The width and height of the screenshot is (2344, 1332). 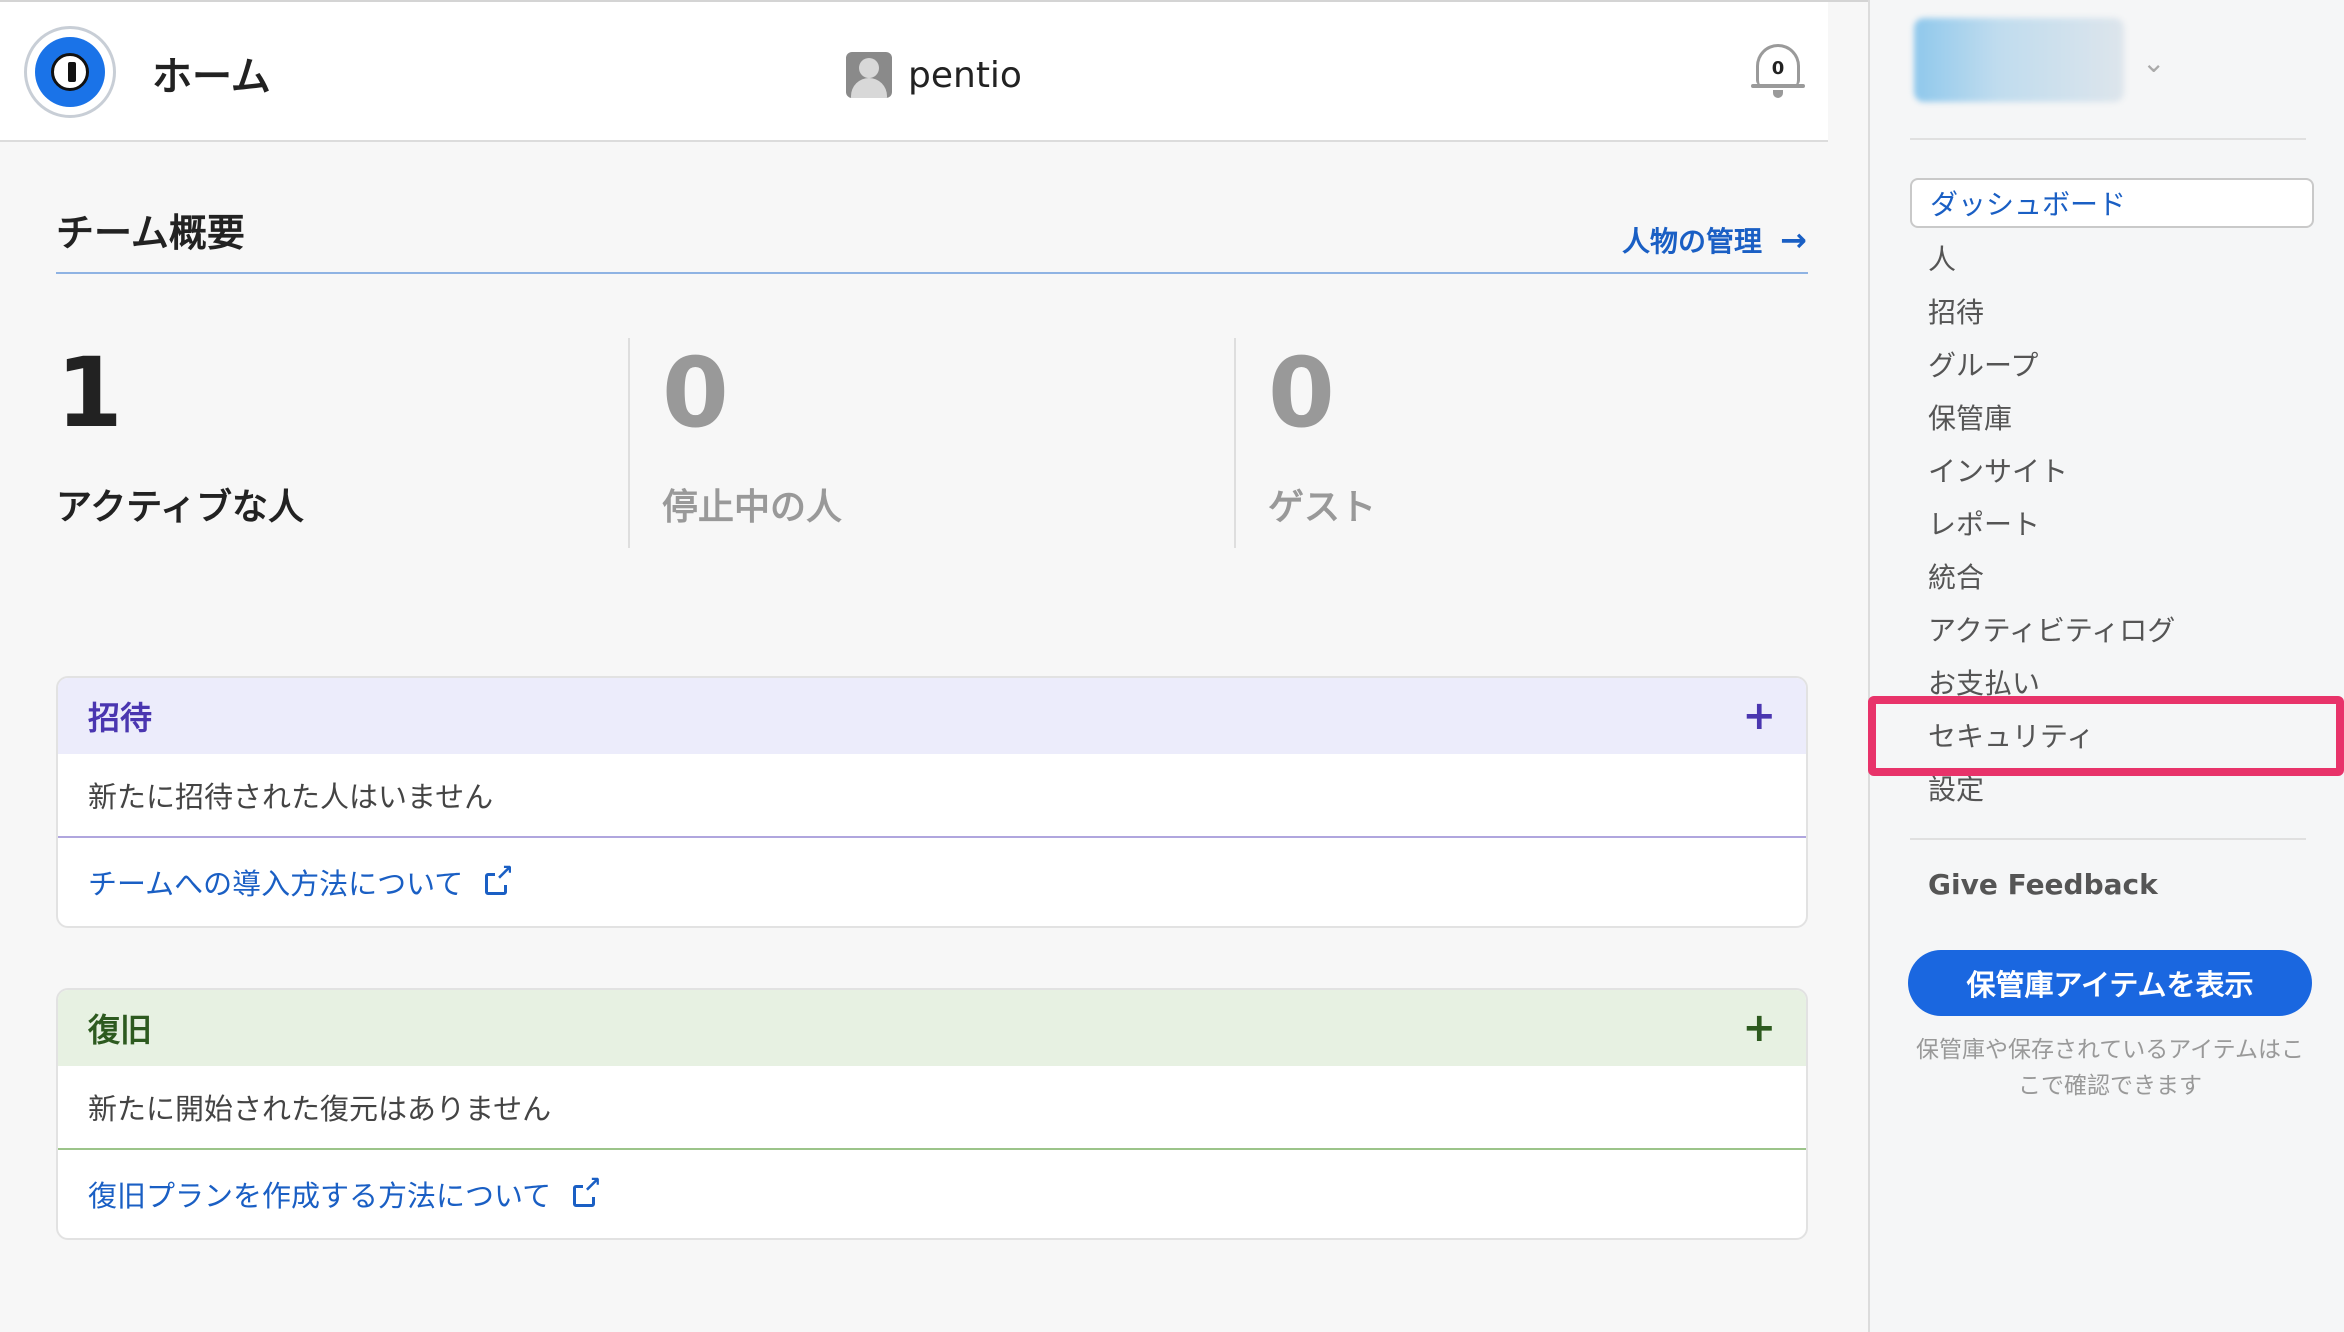 I want to click on give-feedback-link: Give Feedback, so click(x=2043, y=884).